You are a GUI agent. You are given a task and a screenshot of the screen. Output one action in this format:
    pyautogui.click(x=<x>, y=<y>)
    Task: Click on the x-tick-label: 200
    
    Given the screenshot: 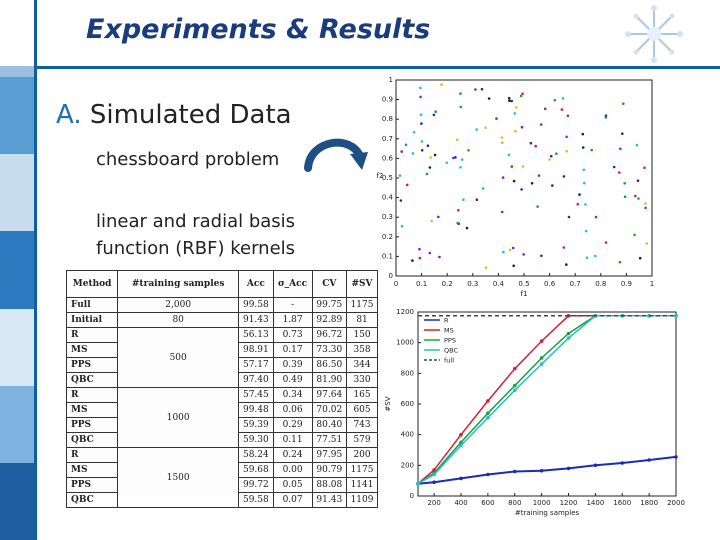 What is the action you would take?
    pyautogui.click(x=433, y=503)
    